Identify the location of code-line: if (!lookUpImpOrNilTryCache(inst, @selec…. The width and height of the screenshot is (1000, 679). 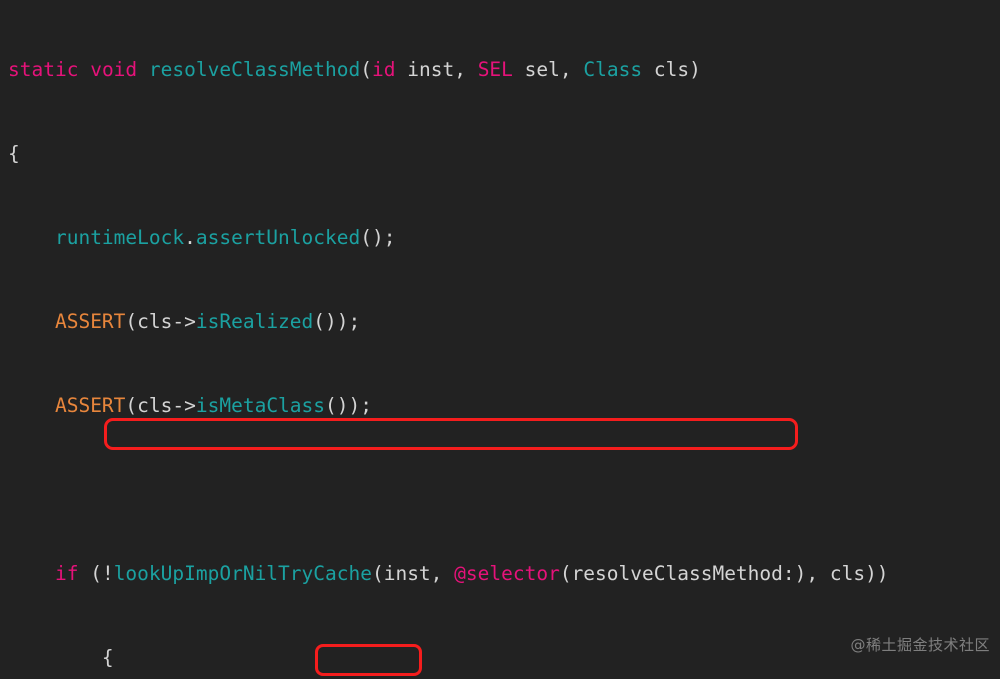
(471, 573).